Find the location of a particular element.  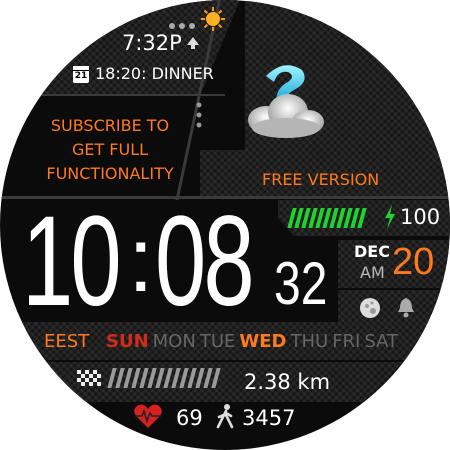

vertical-dots-icon is located at coordinates (199, 117).